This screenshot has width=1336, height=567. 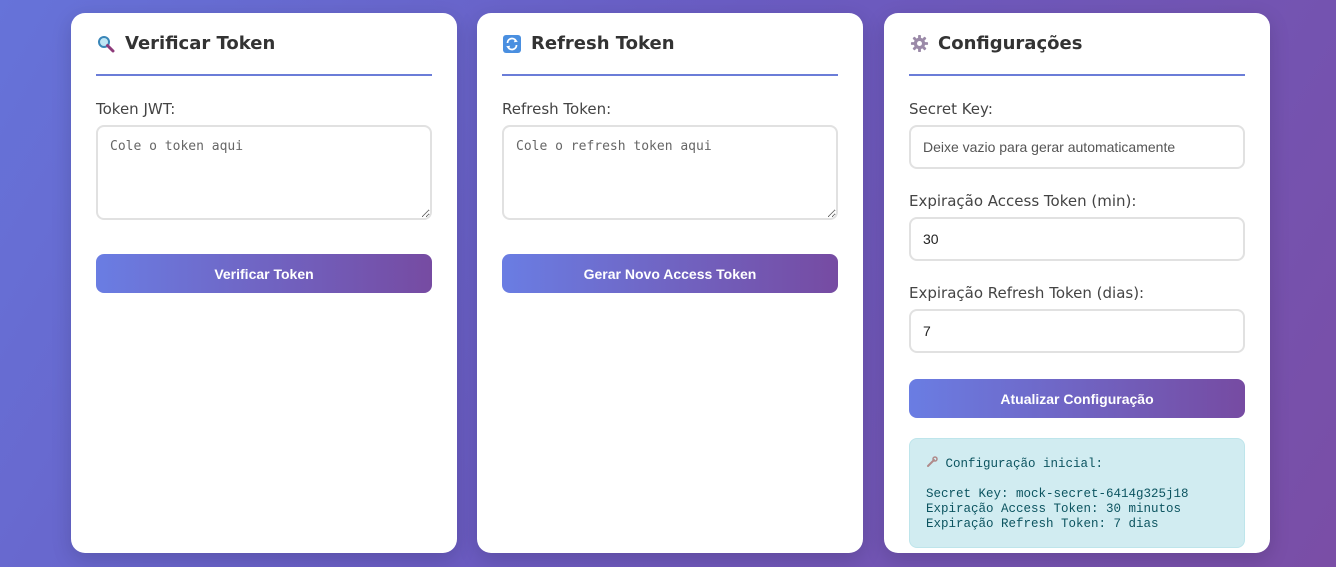 What do you see at coordinates (1054, 509) in the screenshot?
I see `info-line-access: Expiração Access Token: 30 minutos` at bounding box center [1054, 509].